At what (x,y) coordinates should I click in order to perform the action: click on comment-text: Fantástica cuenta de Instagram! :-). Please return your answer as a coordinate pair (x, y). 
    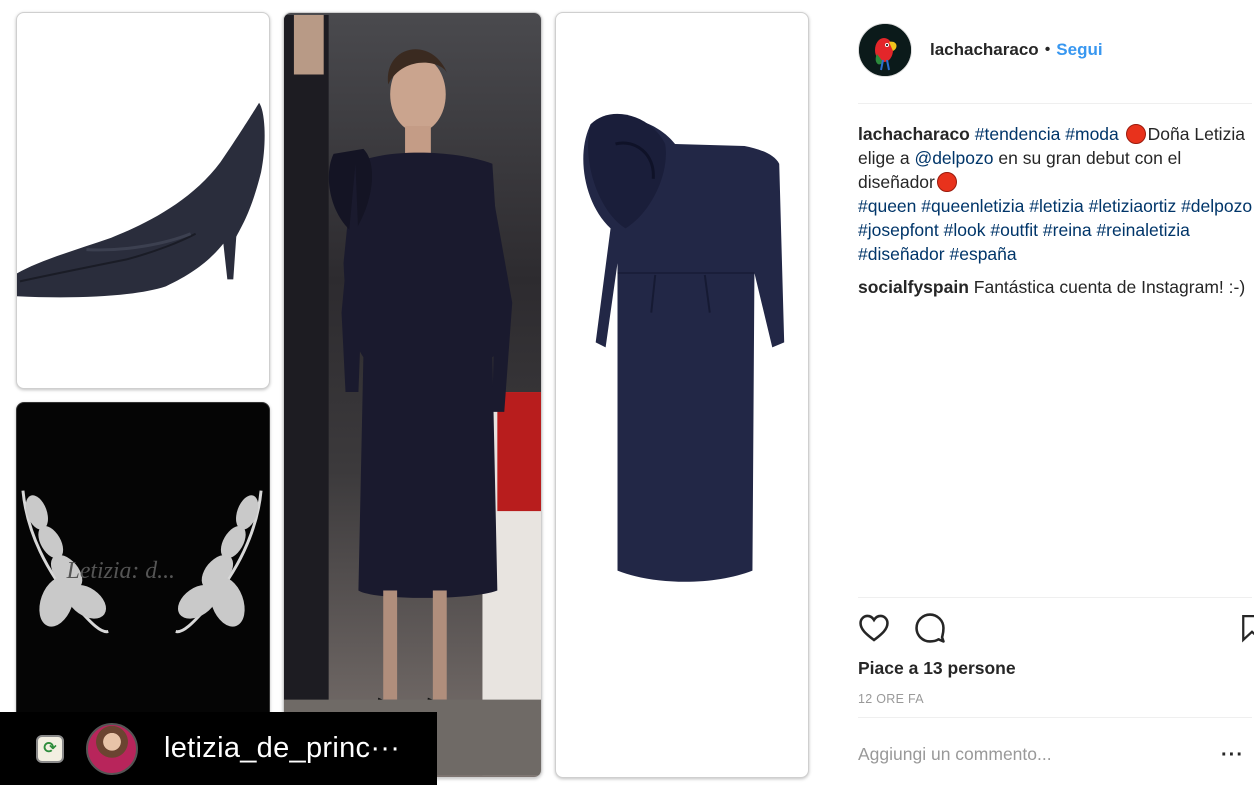
    Looking at the image, I should click on (1109, 287).